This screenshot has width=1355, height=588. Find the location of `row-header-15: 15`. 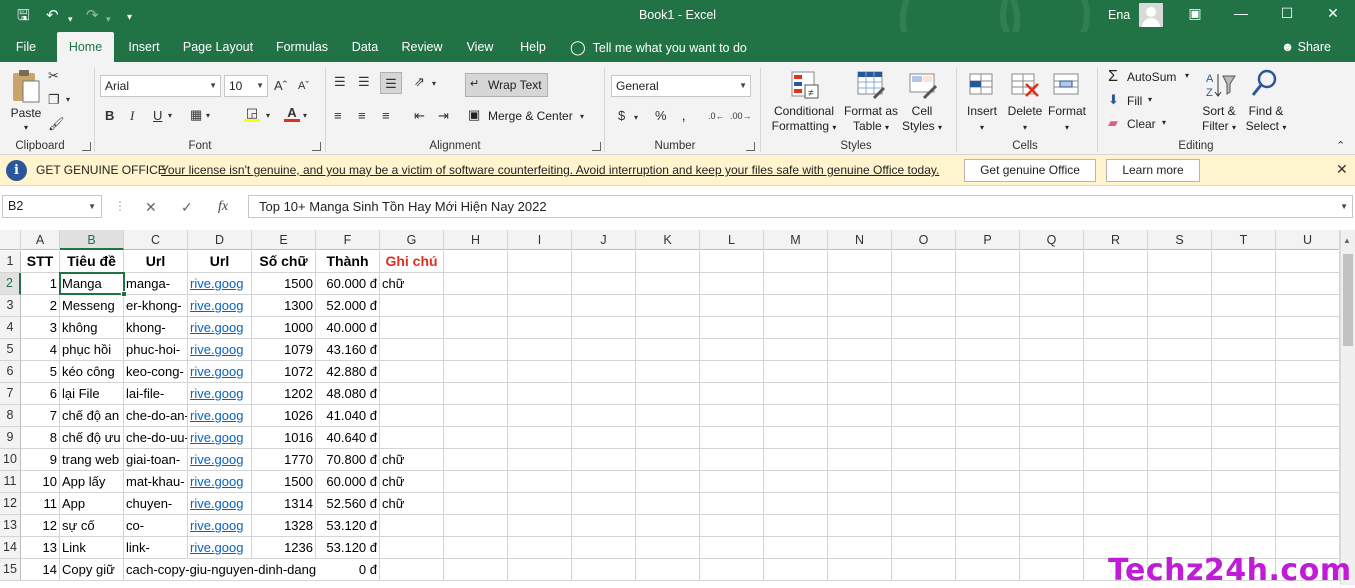

row-header-15: 15 is located at coordinates (10, 570).